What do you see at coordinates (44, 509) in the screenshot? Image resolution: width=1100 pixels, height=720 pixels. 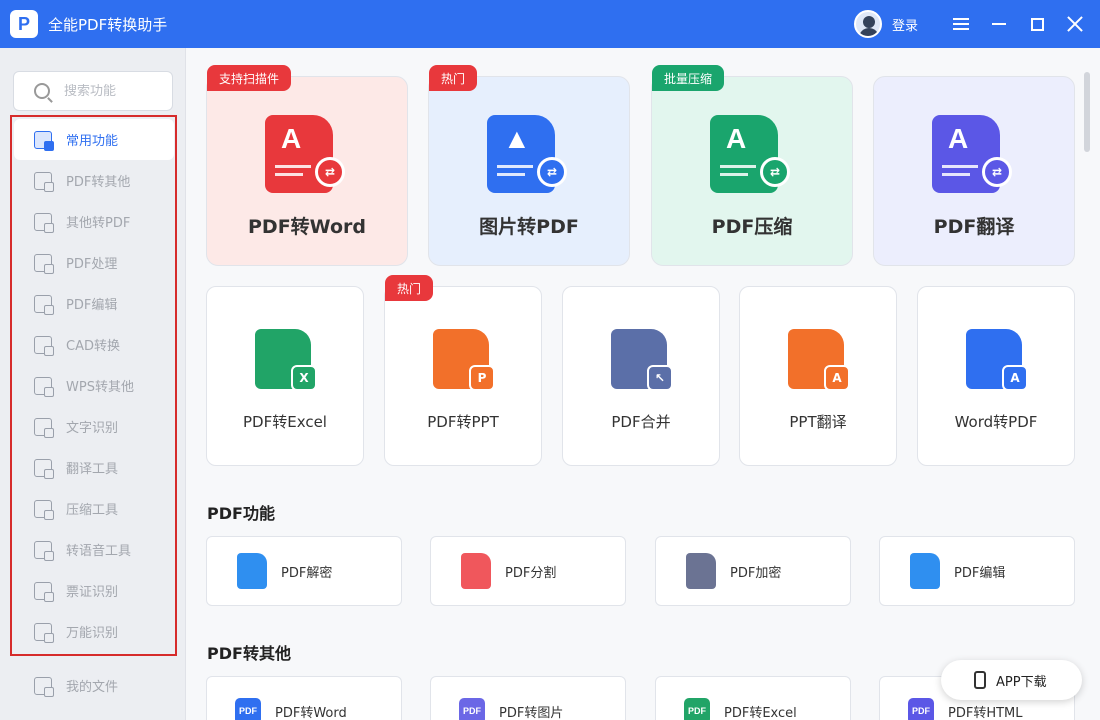 I see `zip-icon` at bounding box center [44, 509].